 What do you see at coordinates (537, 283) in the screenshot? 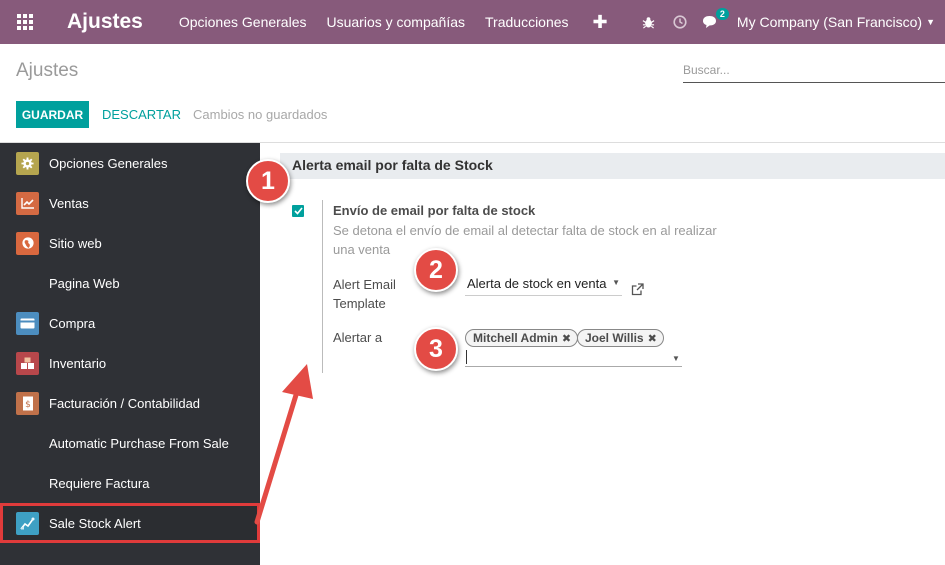
I see `template-select-value: Alerta de stock en venta` at bounding box center [537, 283].